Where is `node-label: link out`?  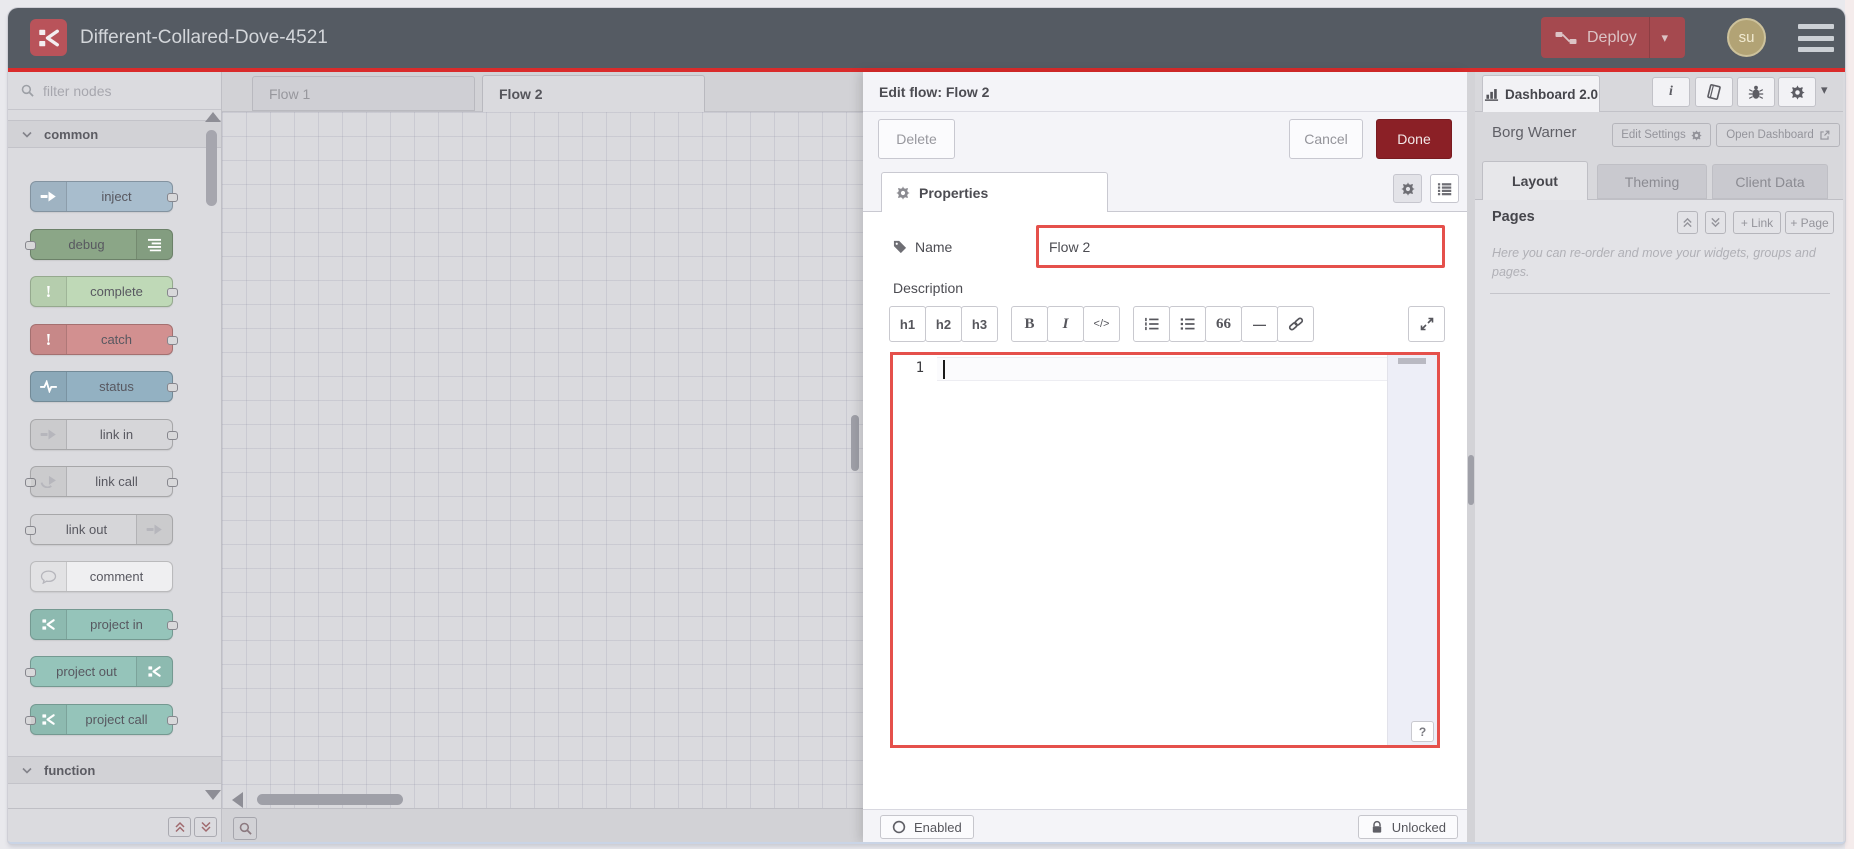 node-label: link out is located at coordinates (86, 529).